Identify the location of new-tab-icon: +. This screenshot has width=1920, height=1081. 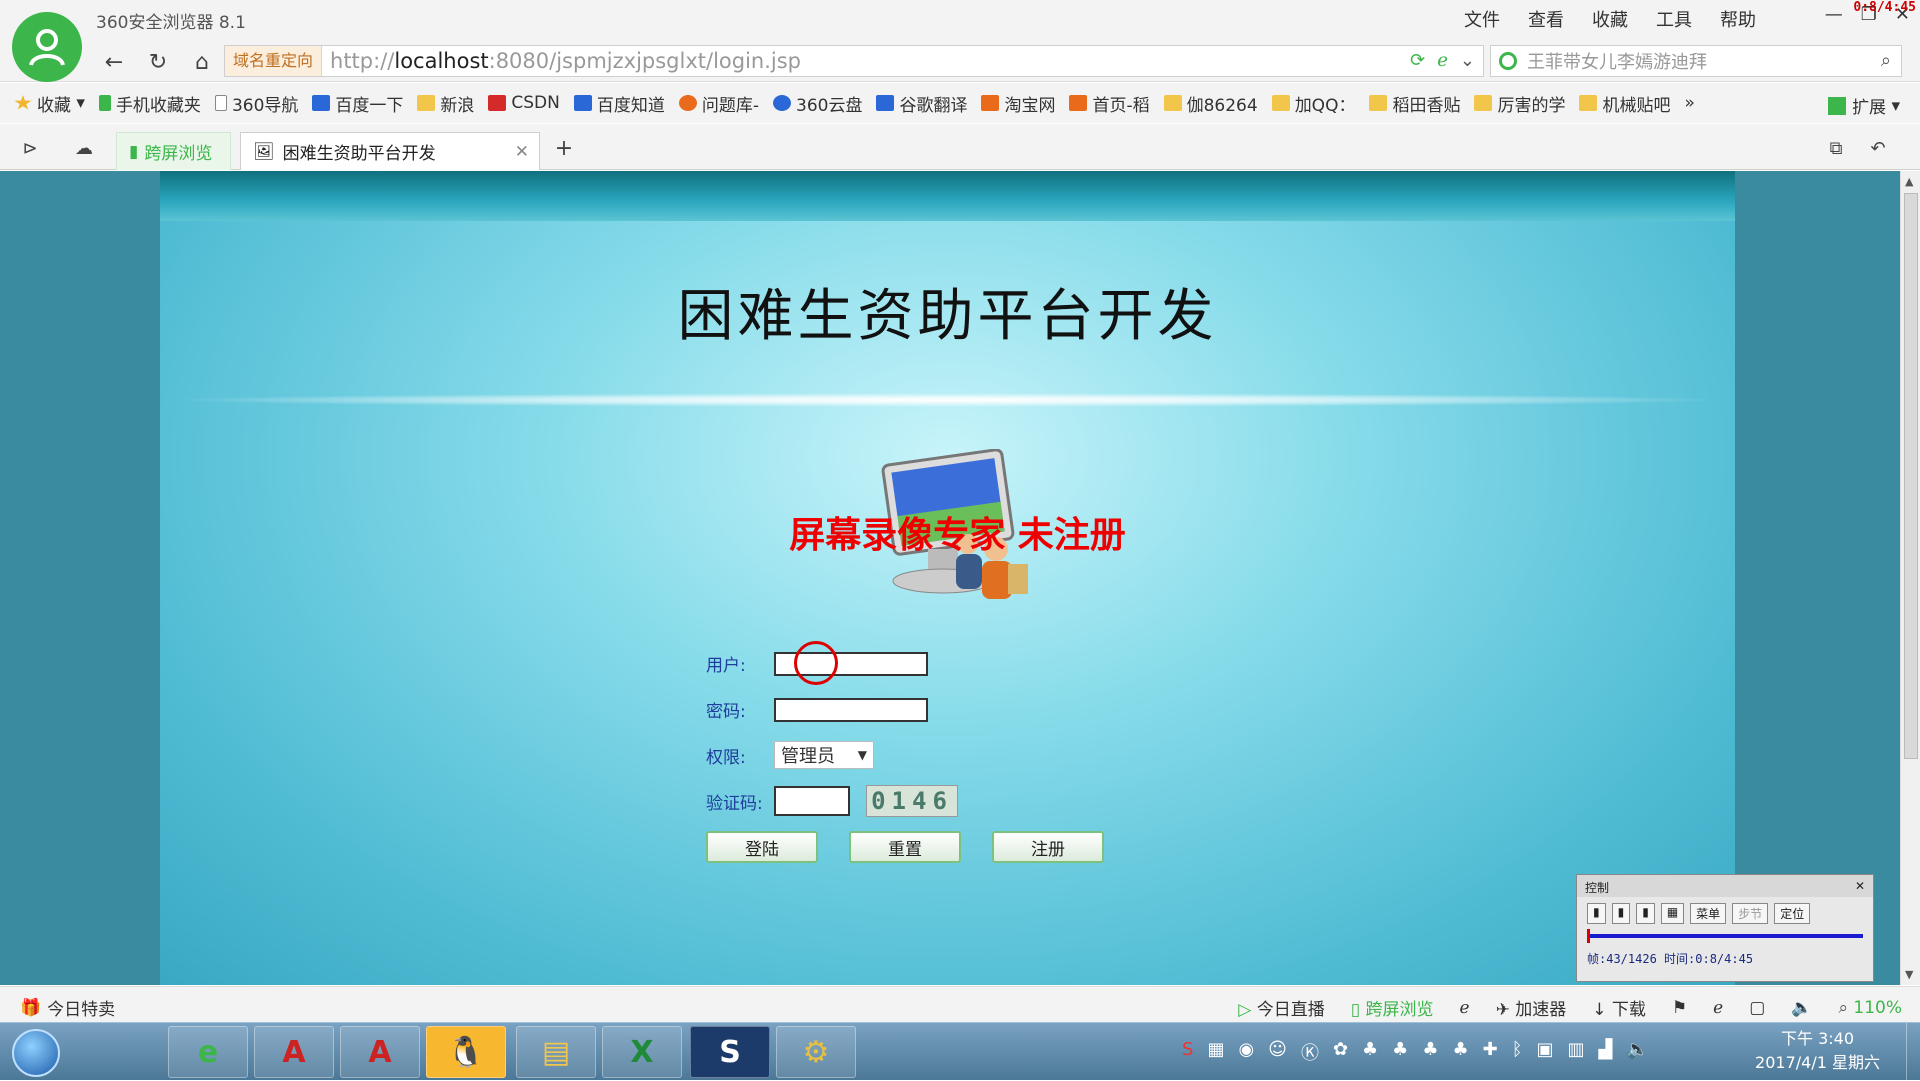
(564, 148).